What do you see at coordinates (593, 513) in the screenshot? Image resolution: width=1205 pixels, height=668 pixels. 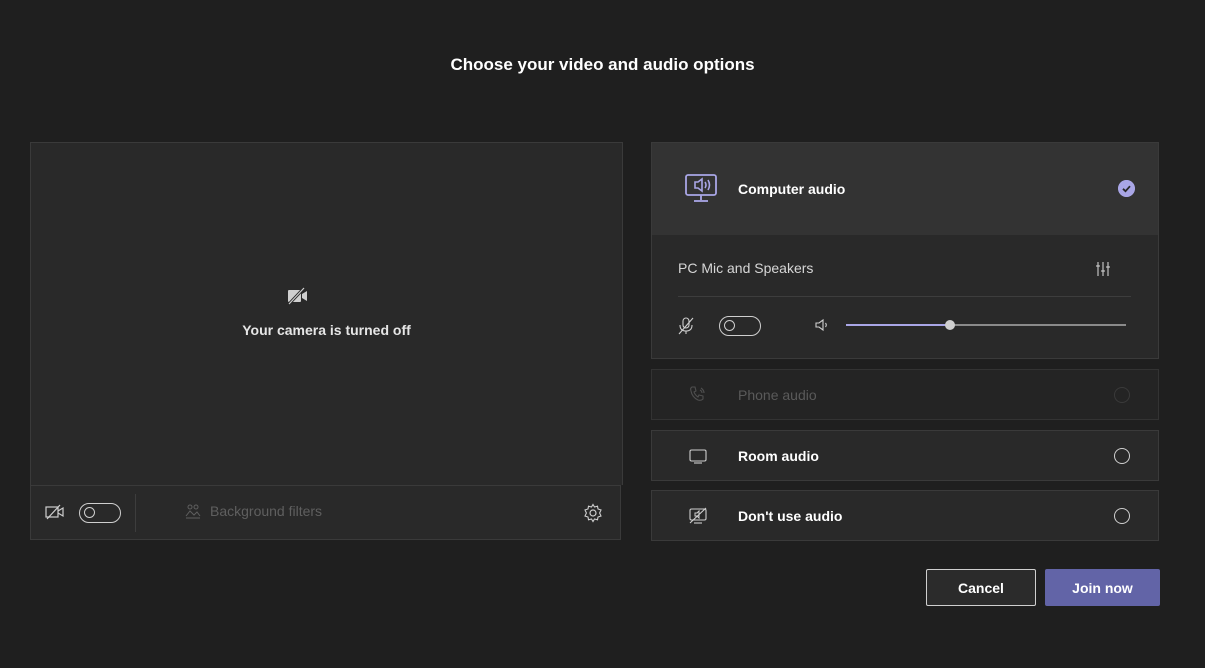 I see `gear-icon` at bounding box center [593, 513].